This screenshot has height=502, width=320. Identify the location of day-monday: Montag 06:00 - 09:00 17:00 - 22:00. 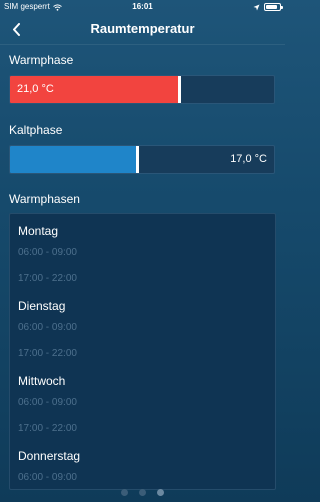
(47, 257).